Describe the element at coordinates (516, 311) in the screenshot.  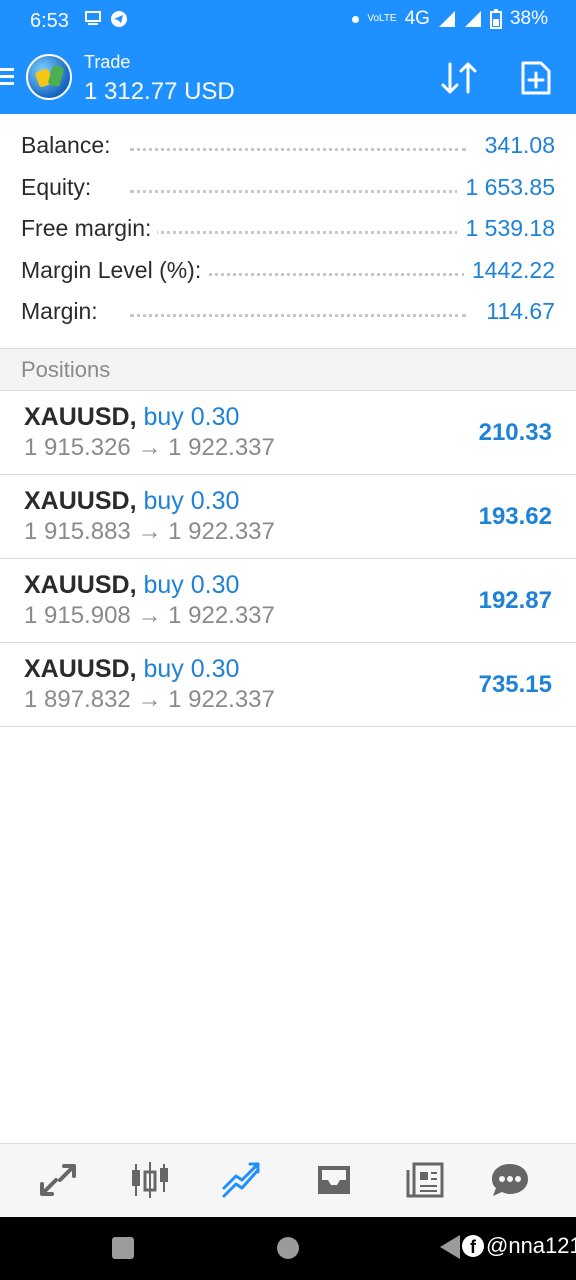
I see `summary-value: 114.67` at that location.